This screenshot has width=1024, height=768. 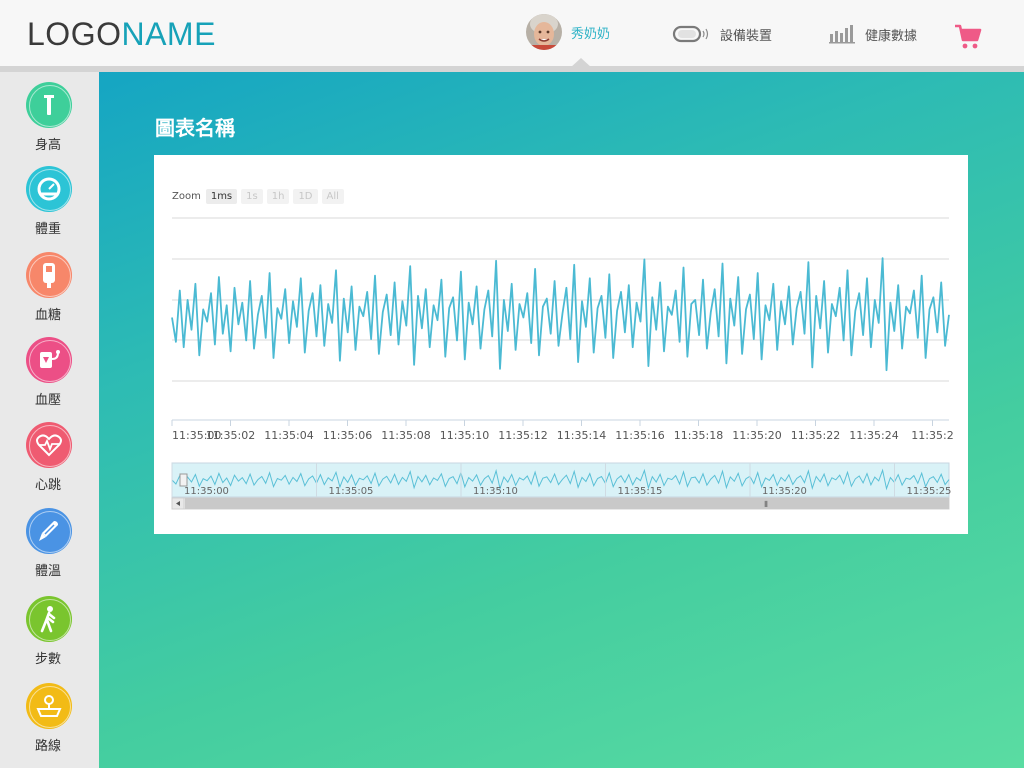 I want to click on sidebar-item-height: 身高, so click(x=49, y=122).